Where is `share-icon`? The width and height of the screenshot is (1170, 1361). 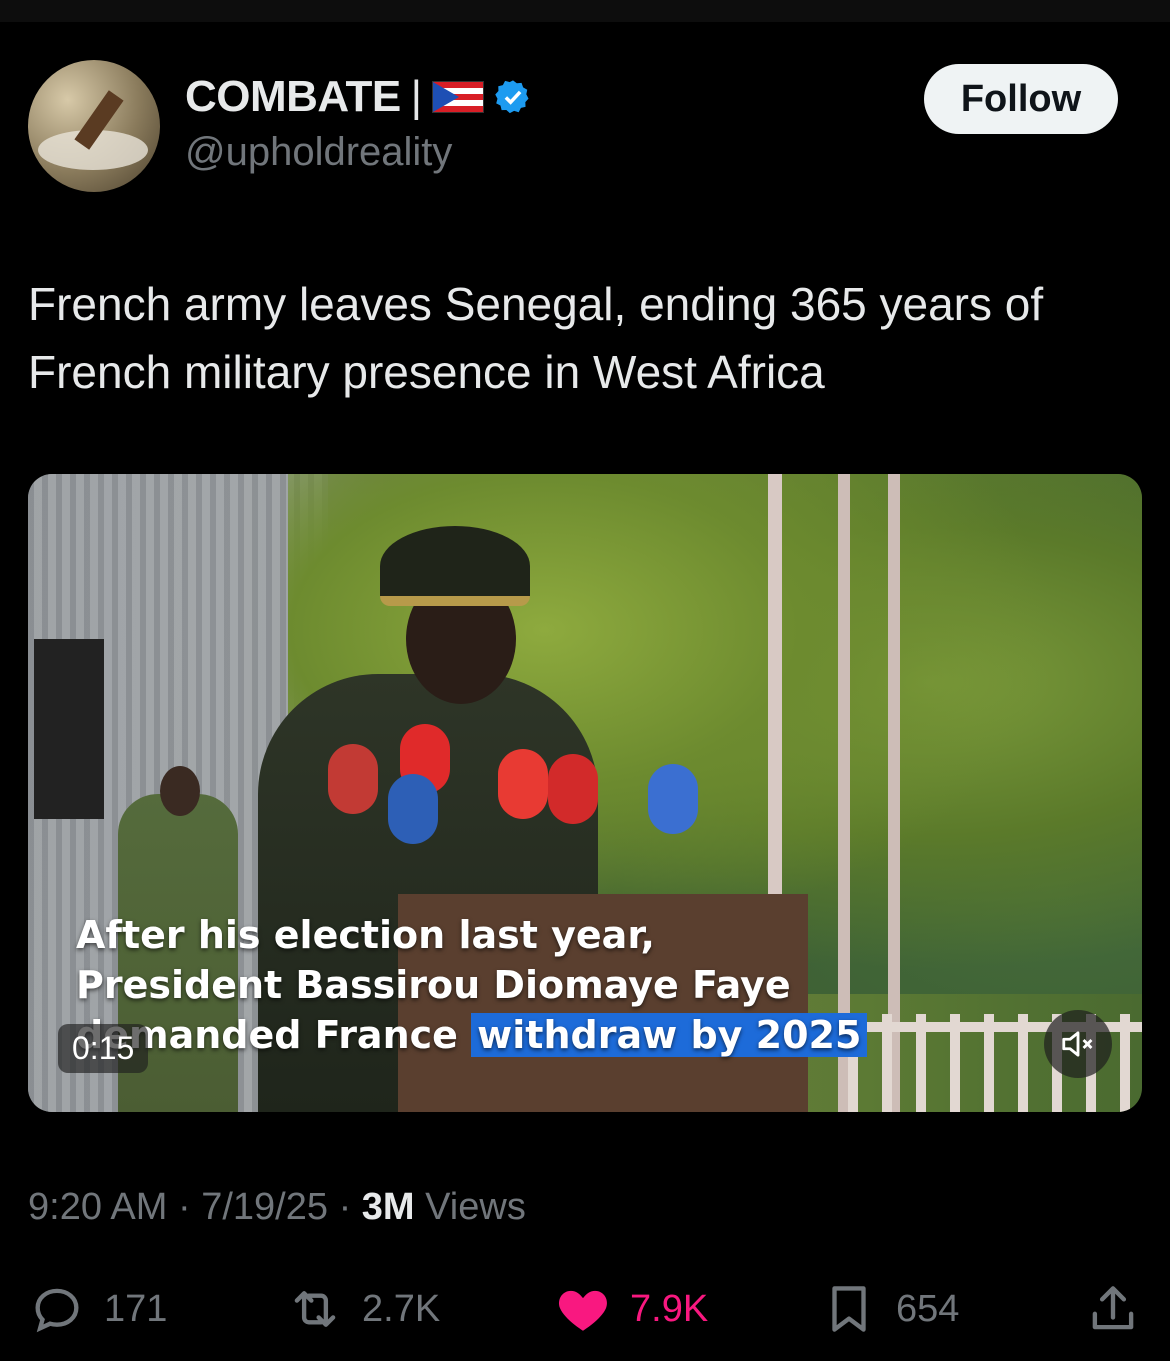 share-icon is located at coordinates (1113, 1308).